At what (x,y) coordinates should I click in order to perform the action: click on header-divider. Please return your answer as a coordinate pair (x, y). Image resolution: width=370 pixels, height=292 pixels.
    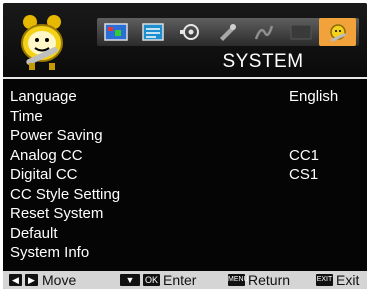
    Looking at the image, I should click on (185, 78).